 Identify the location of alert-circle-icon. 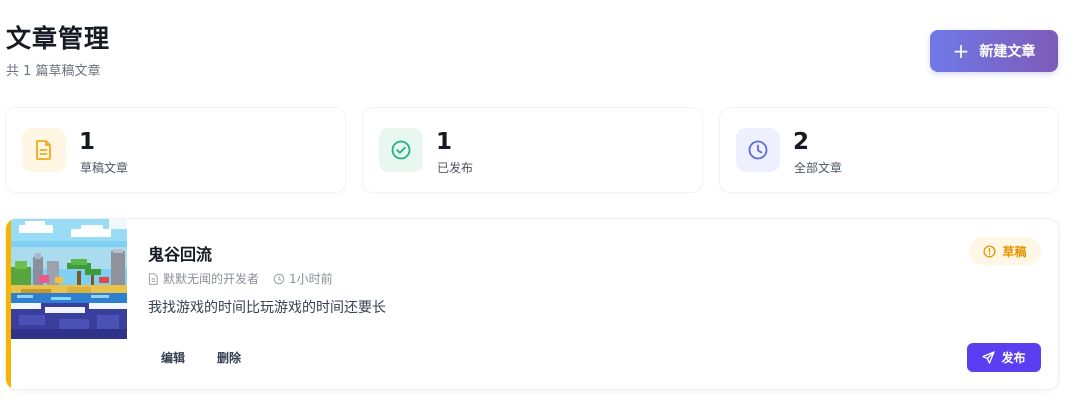
(990, 251).